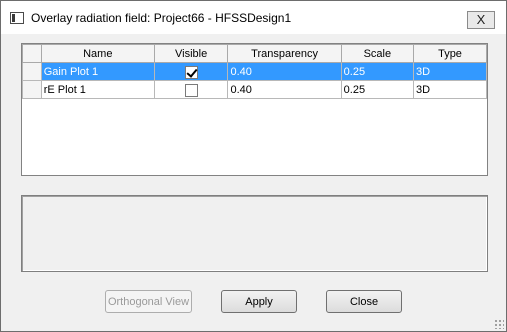 The image size is (507, 332). Describe the element at coordinates (499, 324) in the screenshot. I see `resize-grip` at that location.